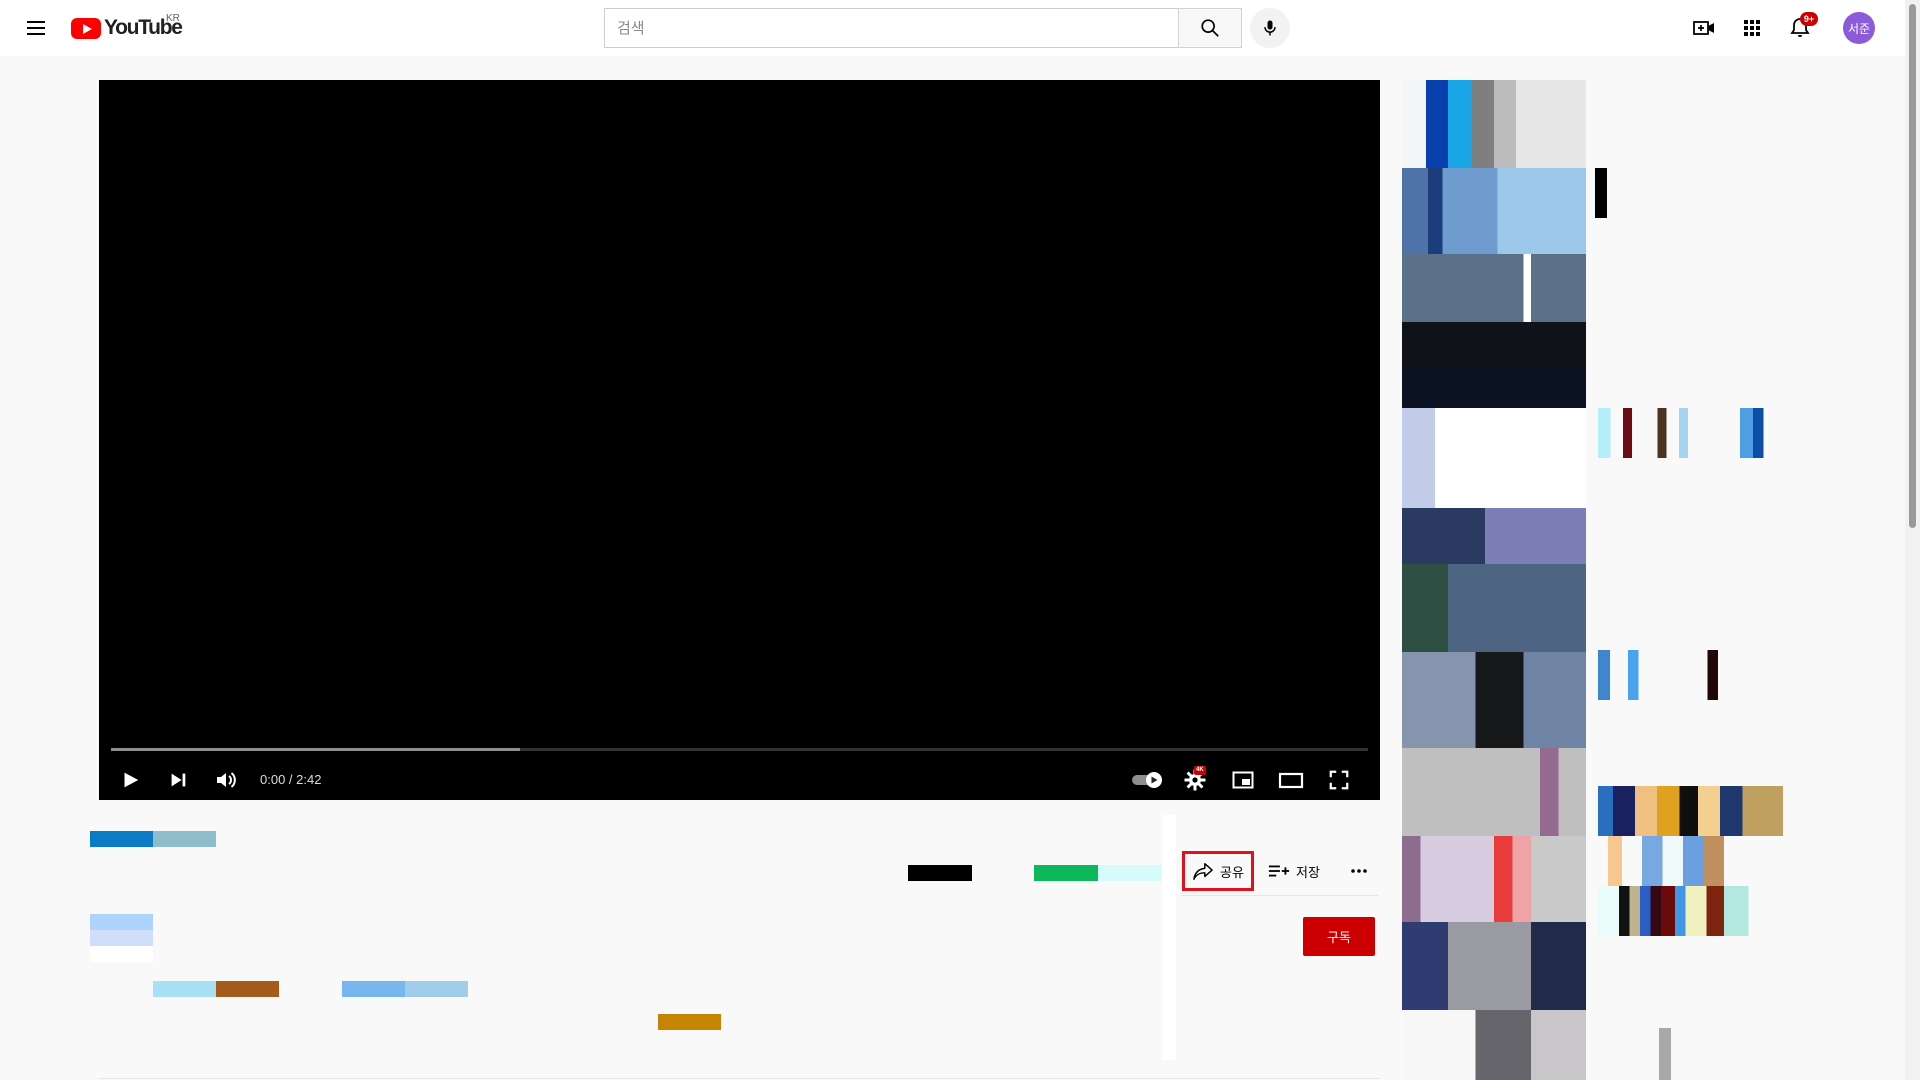 This screenshot has width=1920, height=1080. I want to click on autoplay-toggle-icon, so click(1147, 780).